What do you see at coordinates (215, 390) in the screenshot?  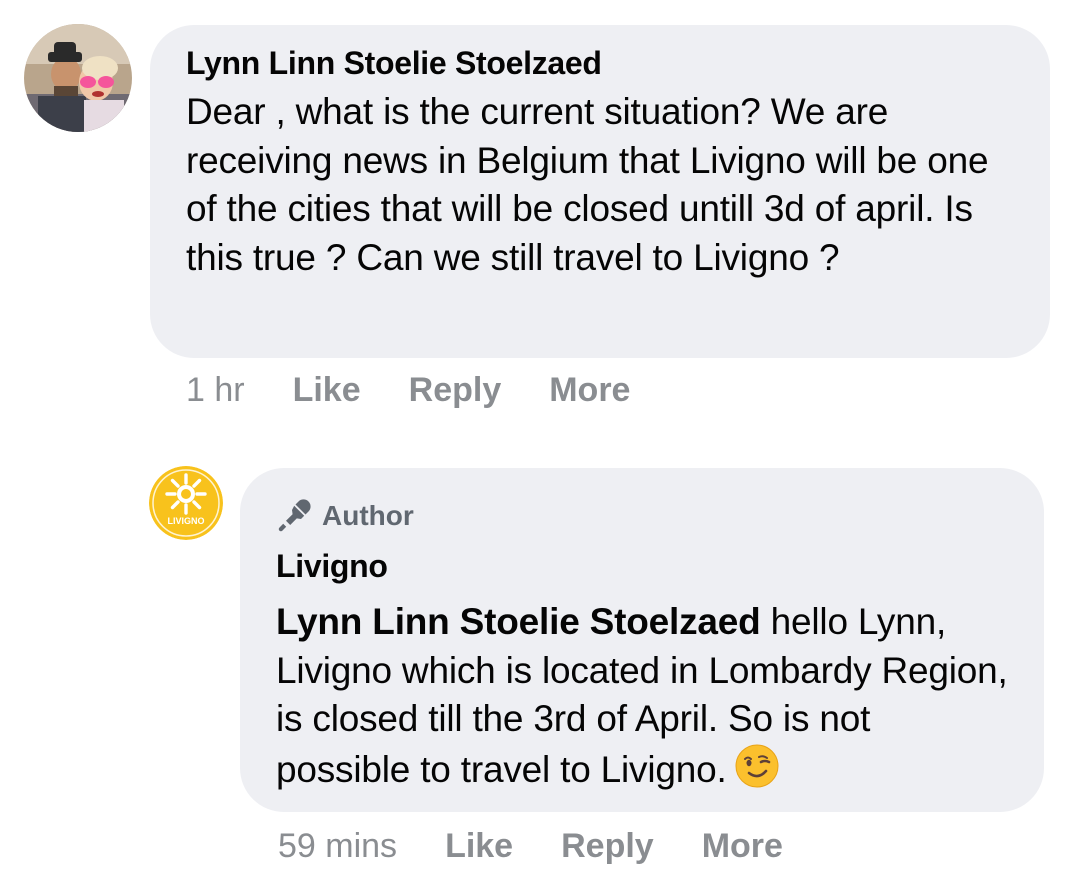 I see `comment-timestamp: 1 hr` at bounding box center [215, 390].